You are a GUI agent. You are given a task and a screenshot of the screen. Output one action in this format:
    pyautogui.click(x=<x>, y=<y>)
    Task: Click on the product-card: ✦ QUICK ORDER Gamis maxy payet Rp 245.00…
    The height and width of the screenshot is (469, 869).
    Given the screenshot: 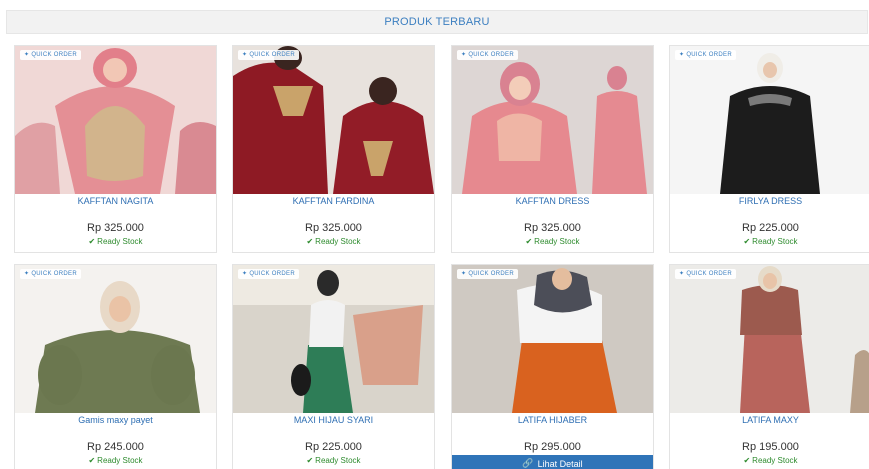 What is the action you would take?
    pyautogui.click(x=115, y=366)
    